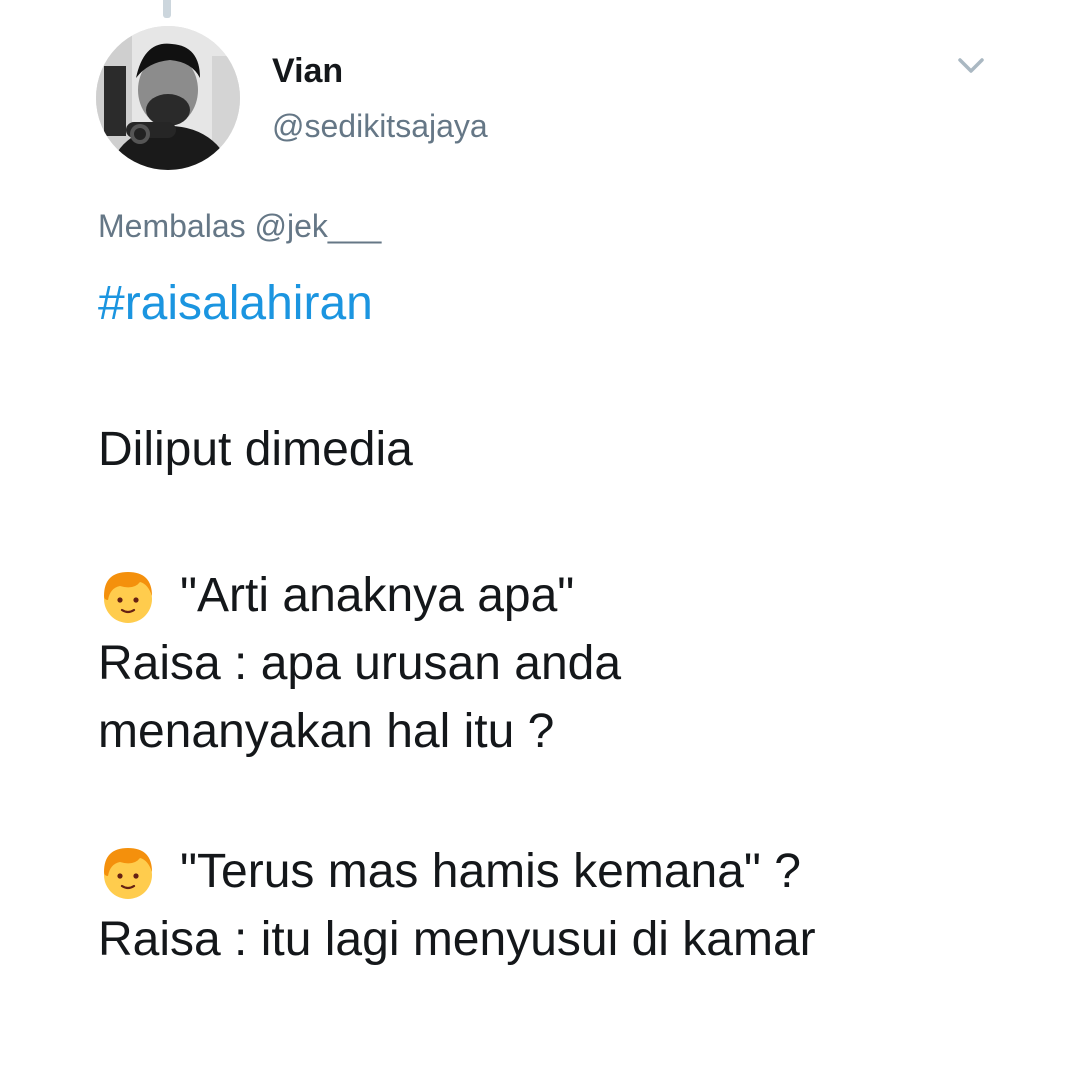 Image resolution: width=1080 pixels, height=1080 pixels. Describe the element at coordinates (307, 71) in the screenshot. I see `display-name: Vian` at that location.